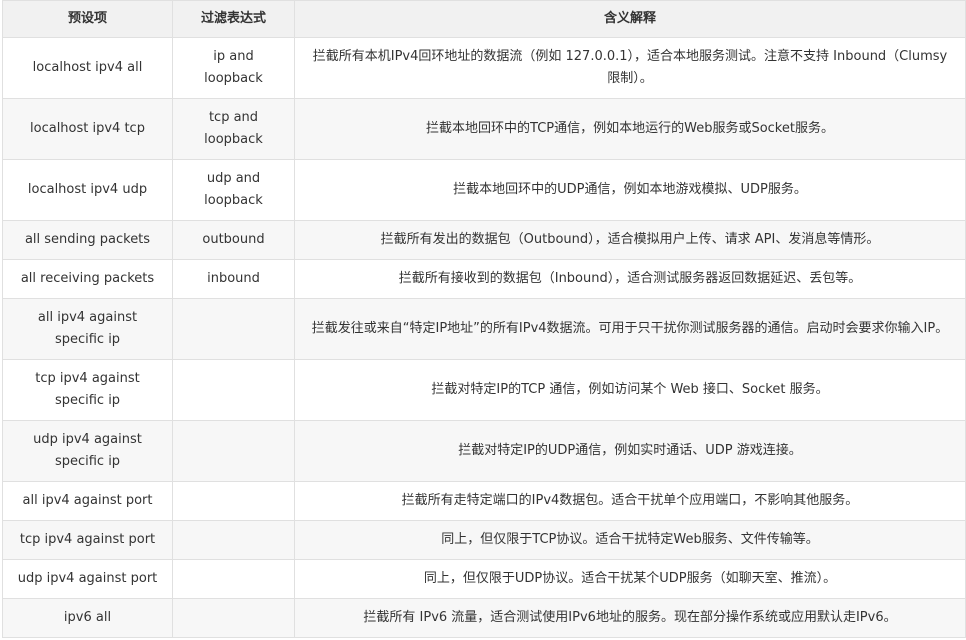 The image size is (966, 640). What do you see at coordinates (87, 540) in the screenshot?
I see `preset-cell: tcp ipv4 against port` at bounding box center [87, 540].